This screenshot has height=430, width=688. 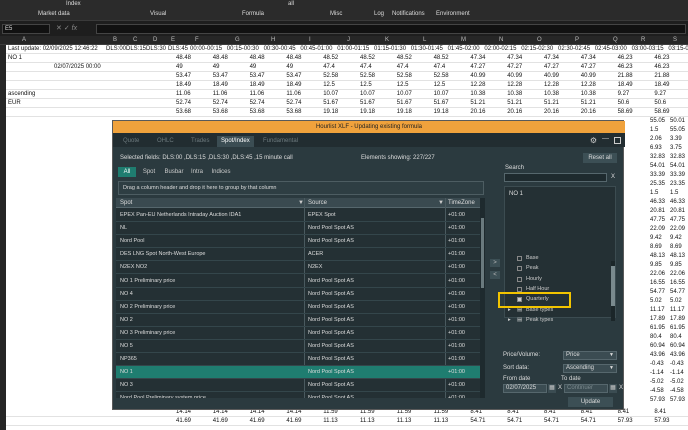 What do you see at coordinates (298, 229) in the screenshot?
I see `grid-row: NL Nord Pool Spot AS +01:00` at bounding box center [298, 229].